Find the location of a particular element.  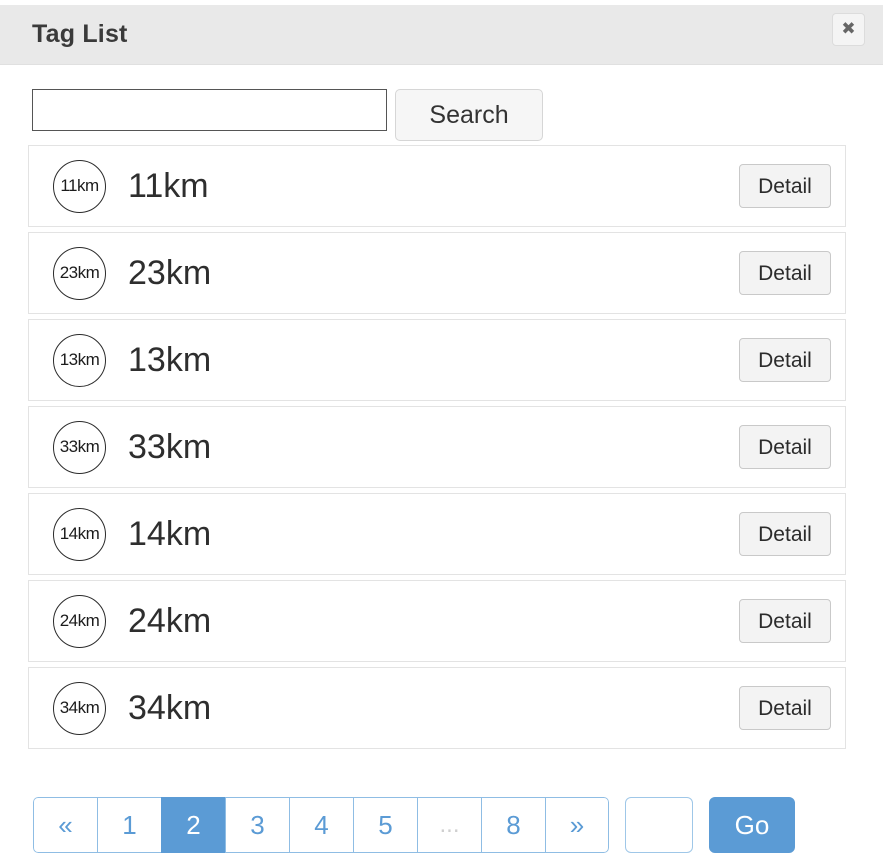

page-4: 4 is located at coordinates (321, 825).